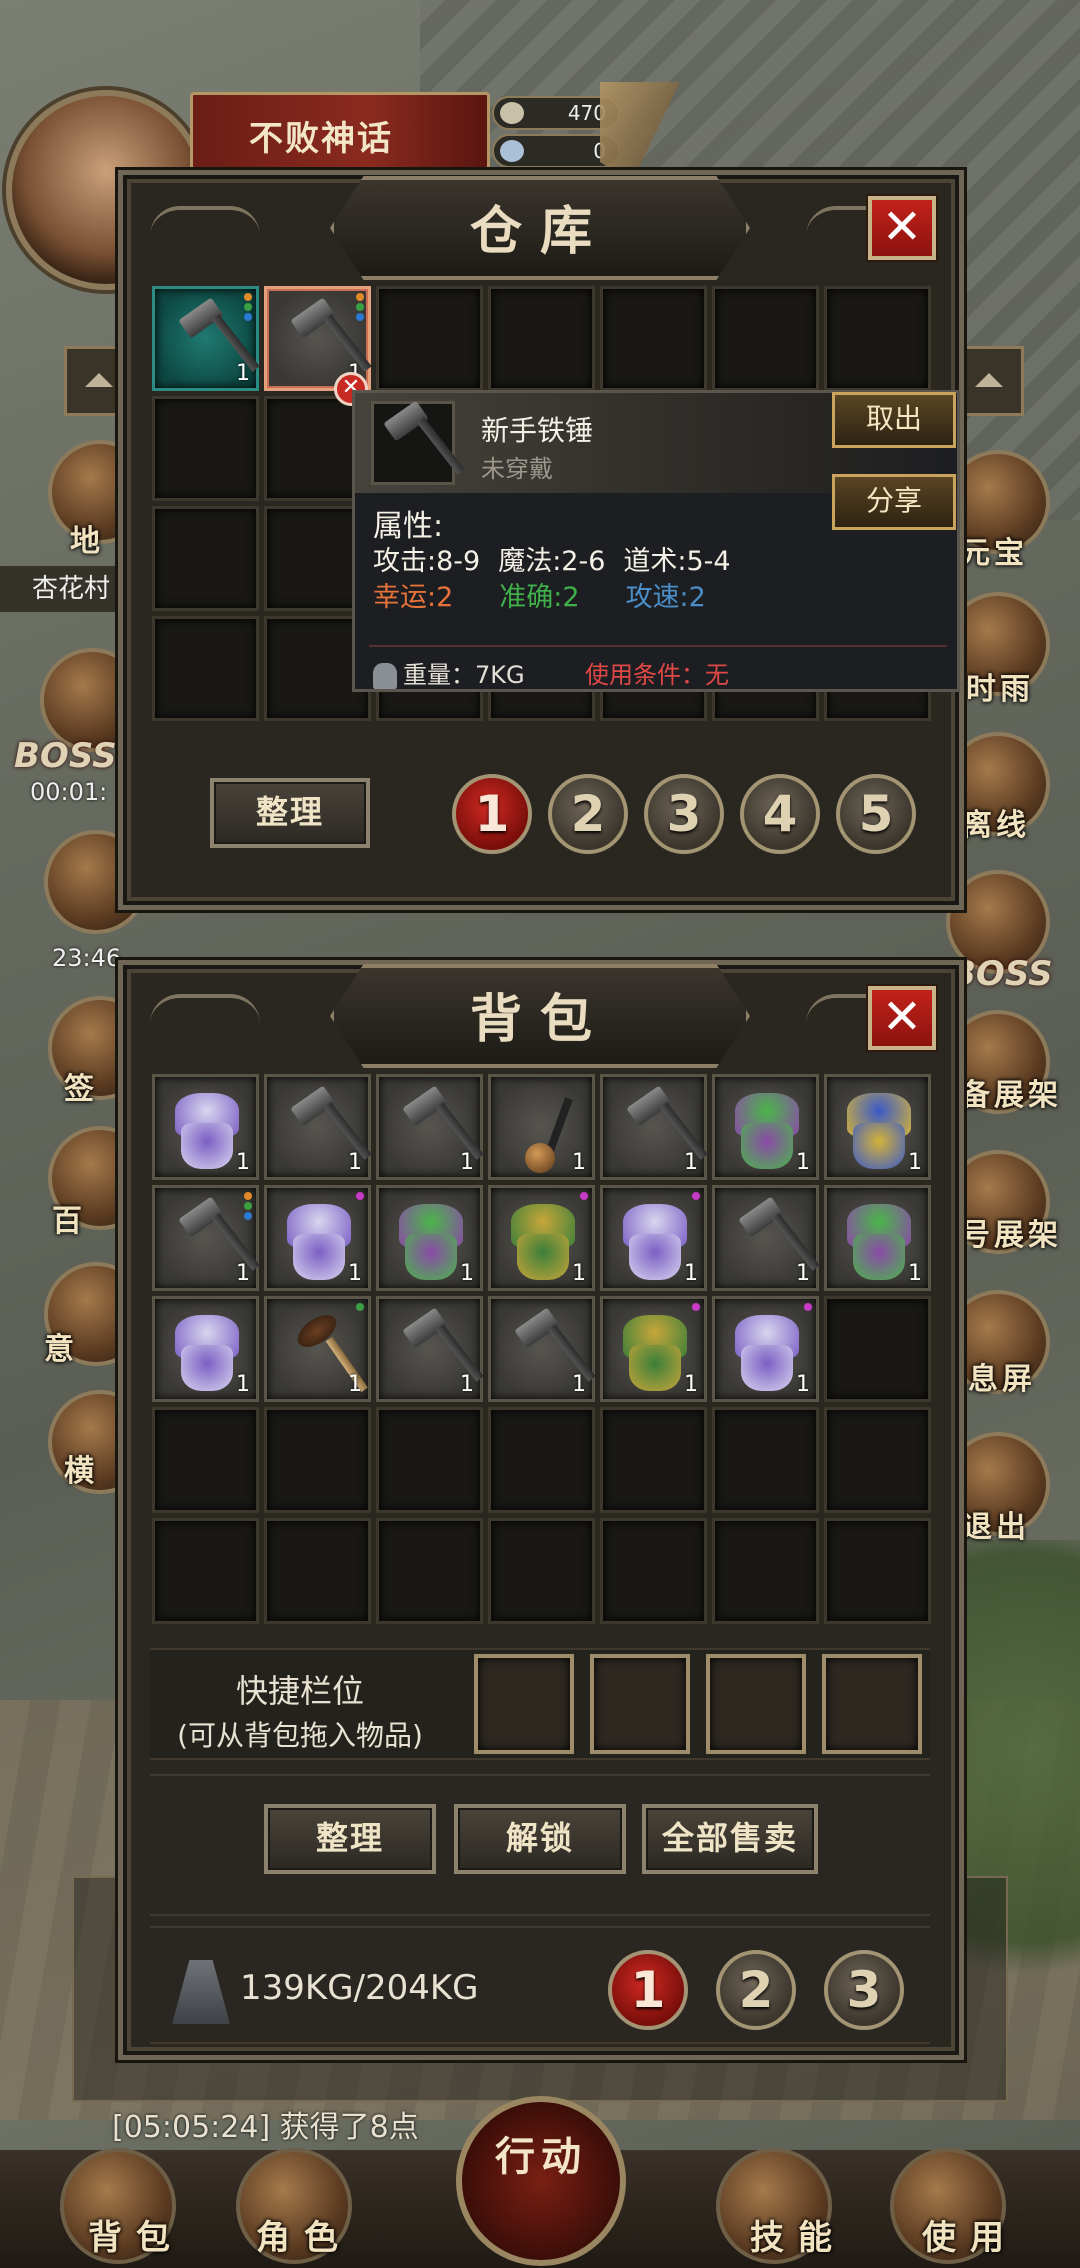 Image resolution: width=1080 pixels, height=2268 pixels. Describe the element at coordinates (876, 814) in the screenshot. I see `warehouse-page-5-button: 5` at that location.